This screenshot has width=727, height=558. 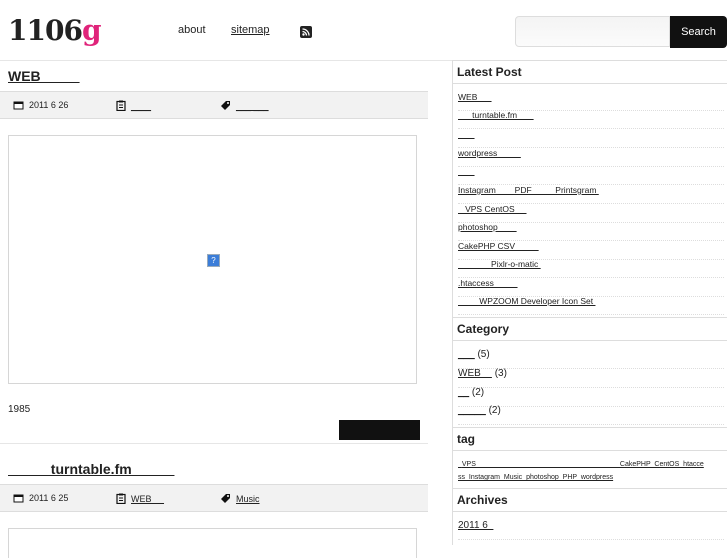 I want to click on nav-about: about, so click(x=192, y=30).